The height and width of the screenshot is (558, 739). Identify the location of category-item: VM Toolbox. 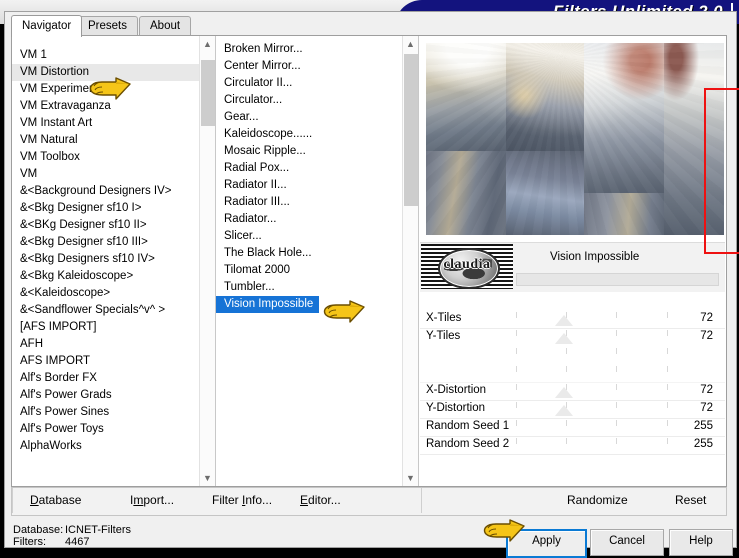
(105, 157).